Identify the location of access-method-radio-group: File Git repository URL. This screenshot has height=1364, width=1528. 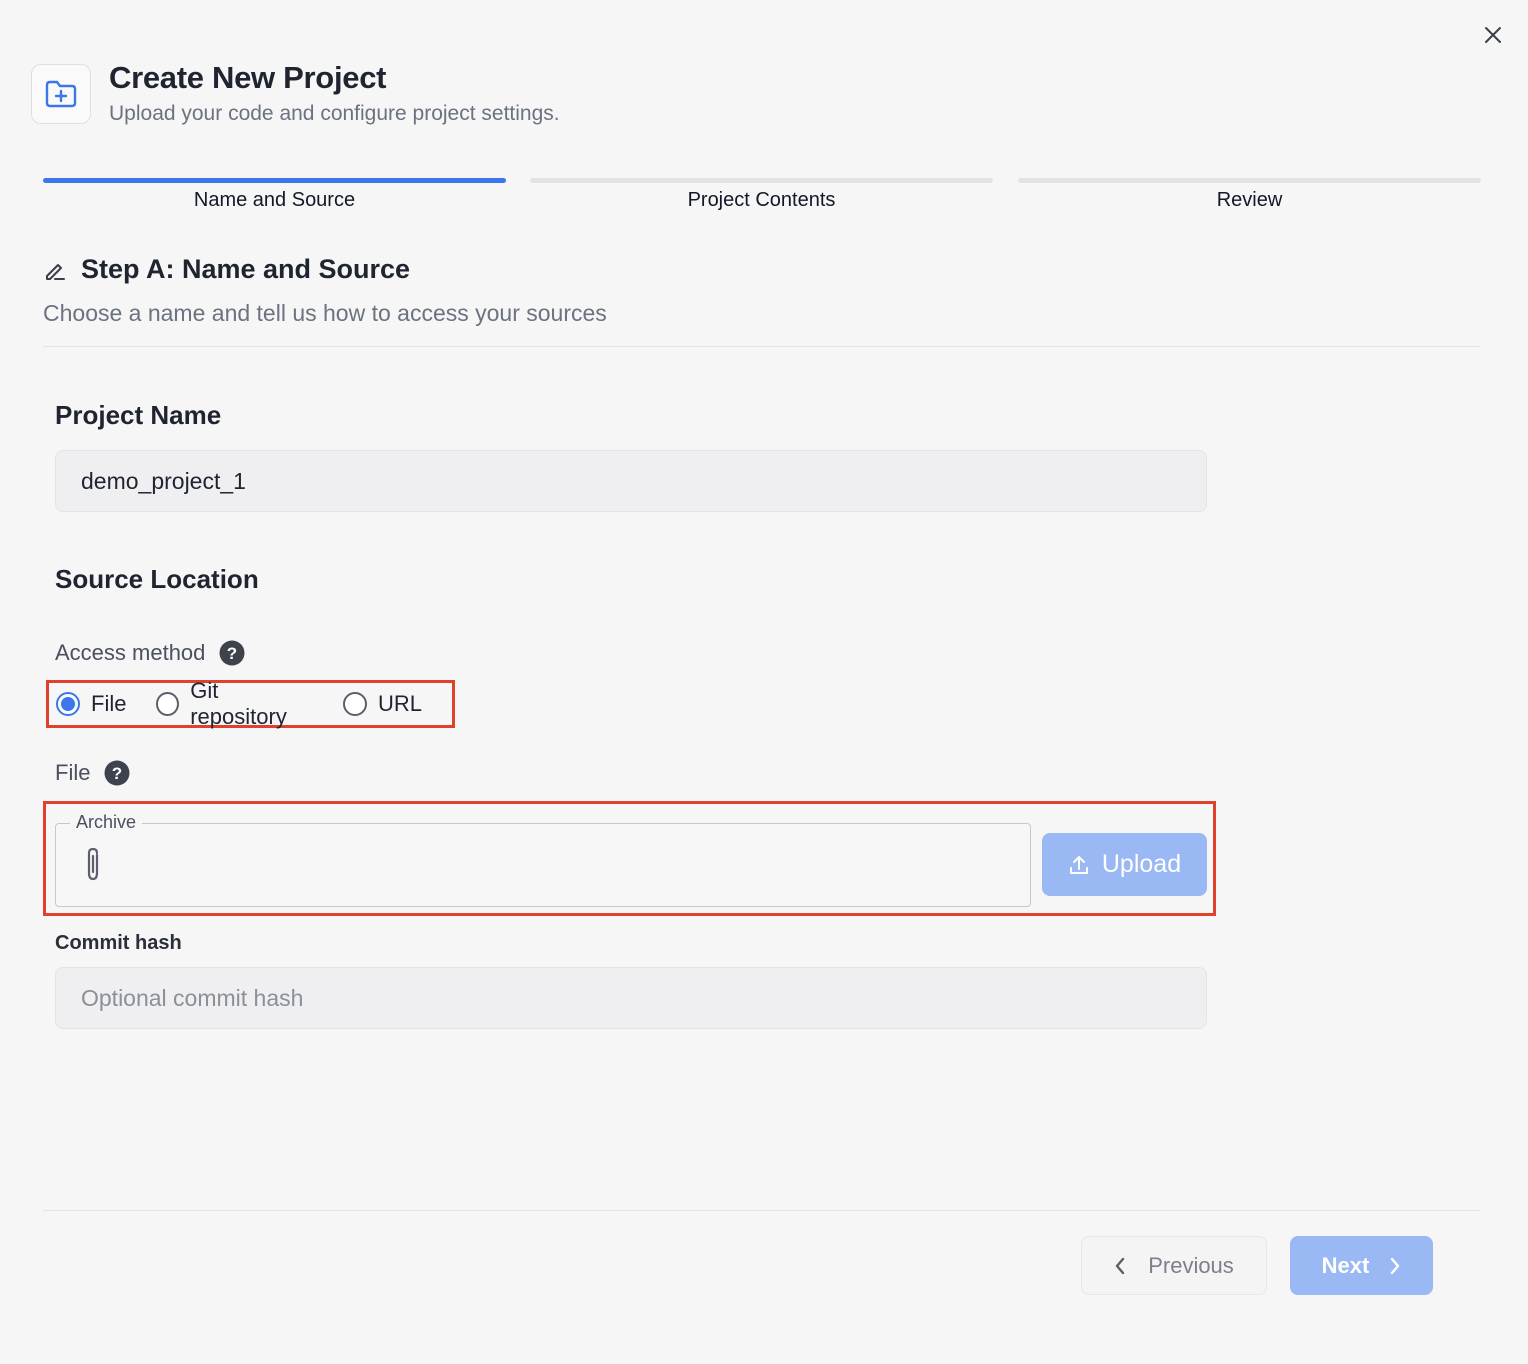
(250, 704).